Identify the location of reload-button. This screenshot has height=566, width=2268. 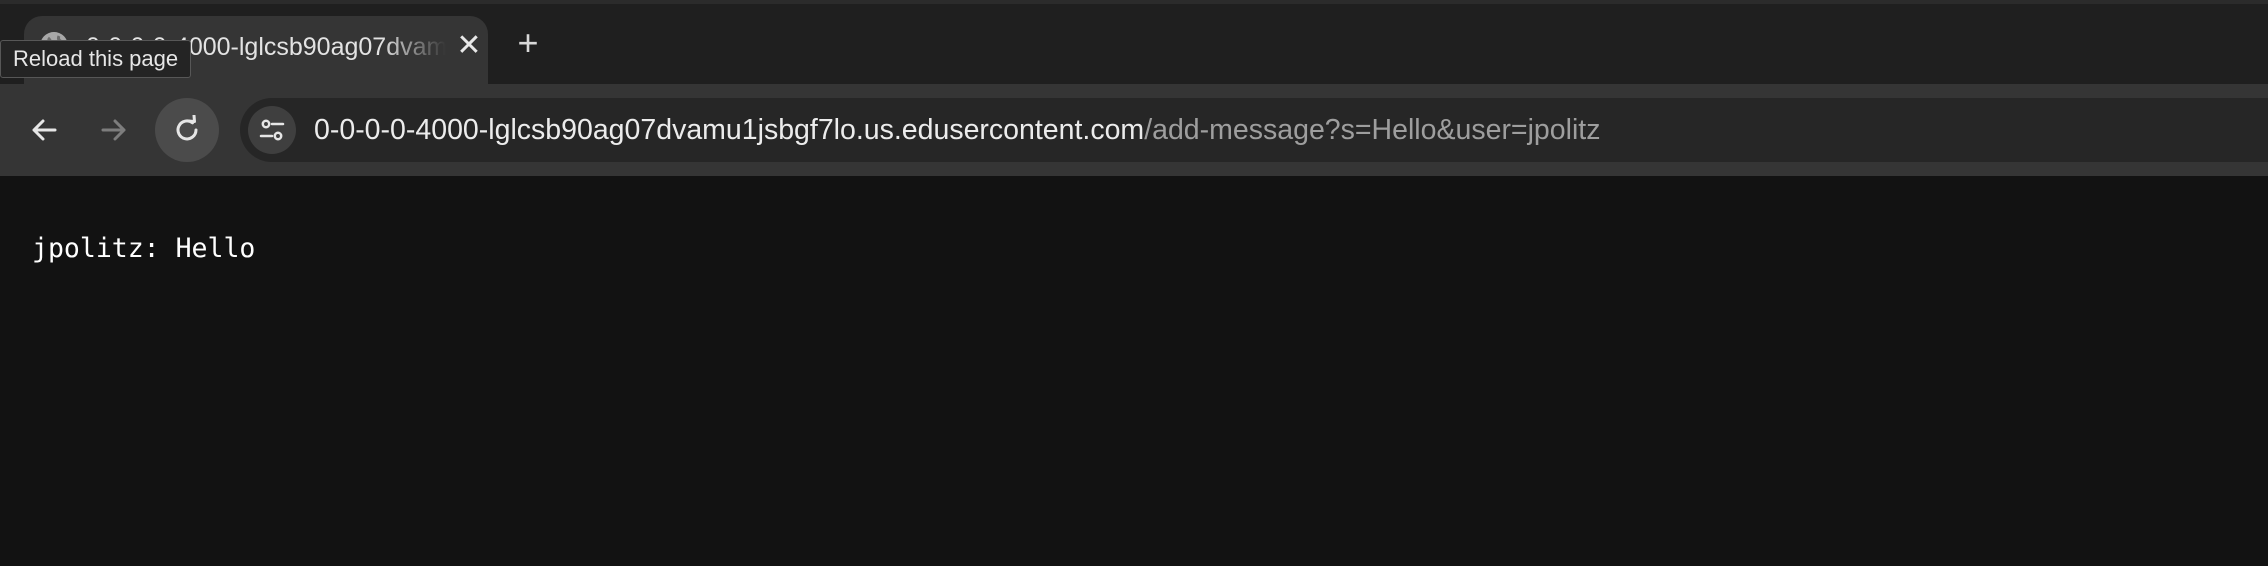
(187, 130).